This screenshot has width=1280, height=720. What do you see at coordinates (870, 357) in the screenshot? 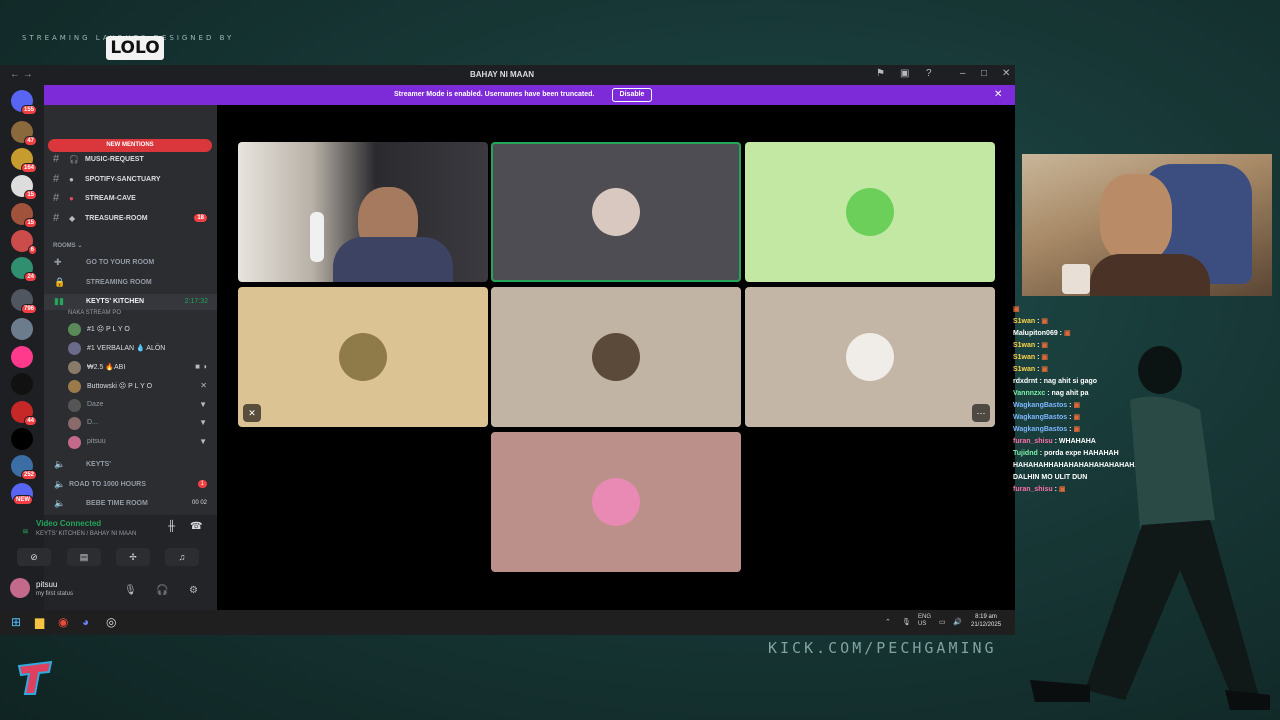
I see `participant-tile: ⋯` at bounding box center [870, 357].